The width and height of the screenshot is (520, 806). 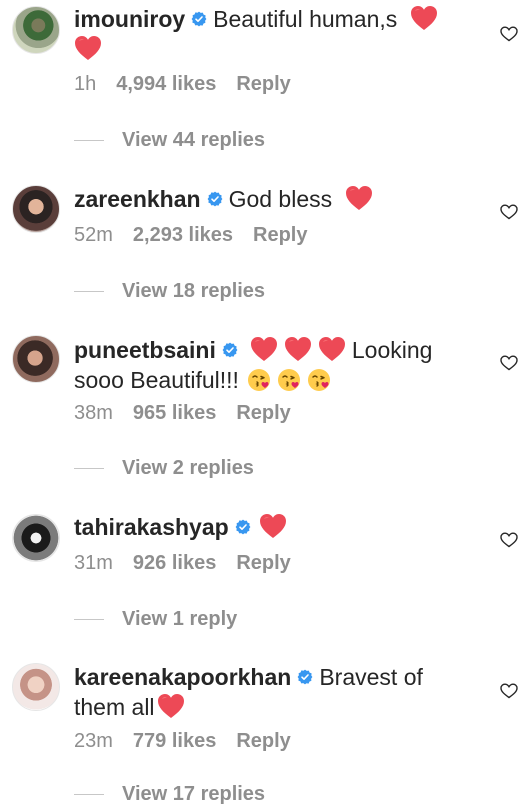 I want to click on view-replies-button: View 1 reply, so click(x=155, y=619).